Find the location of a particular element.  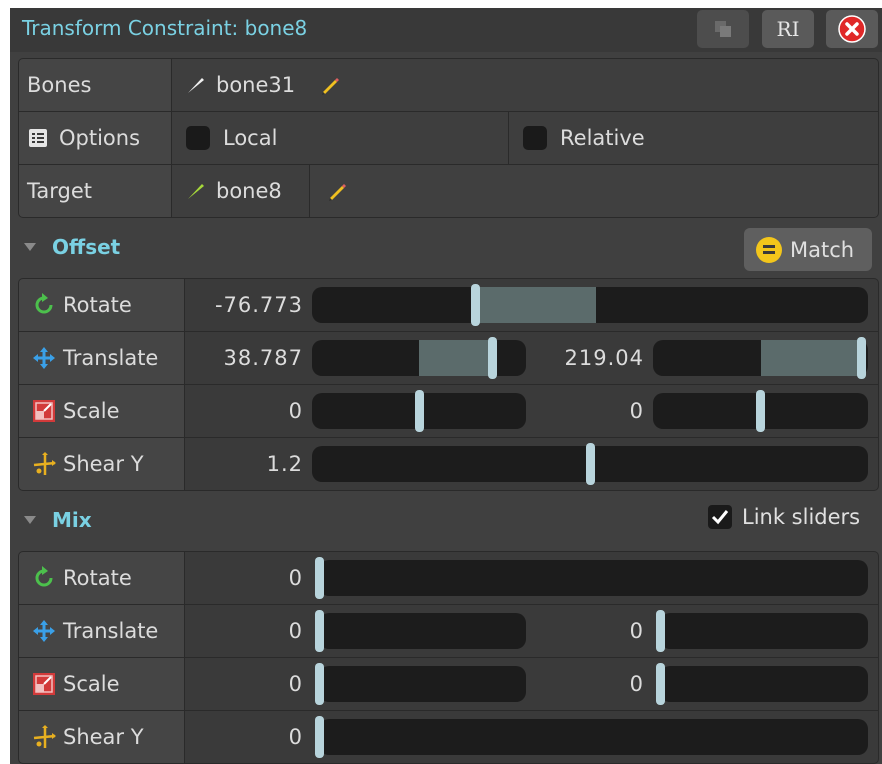

mix-shear-controls: 0 is located at coordinates (531, 737).